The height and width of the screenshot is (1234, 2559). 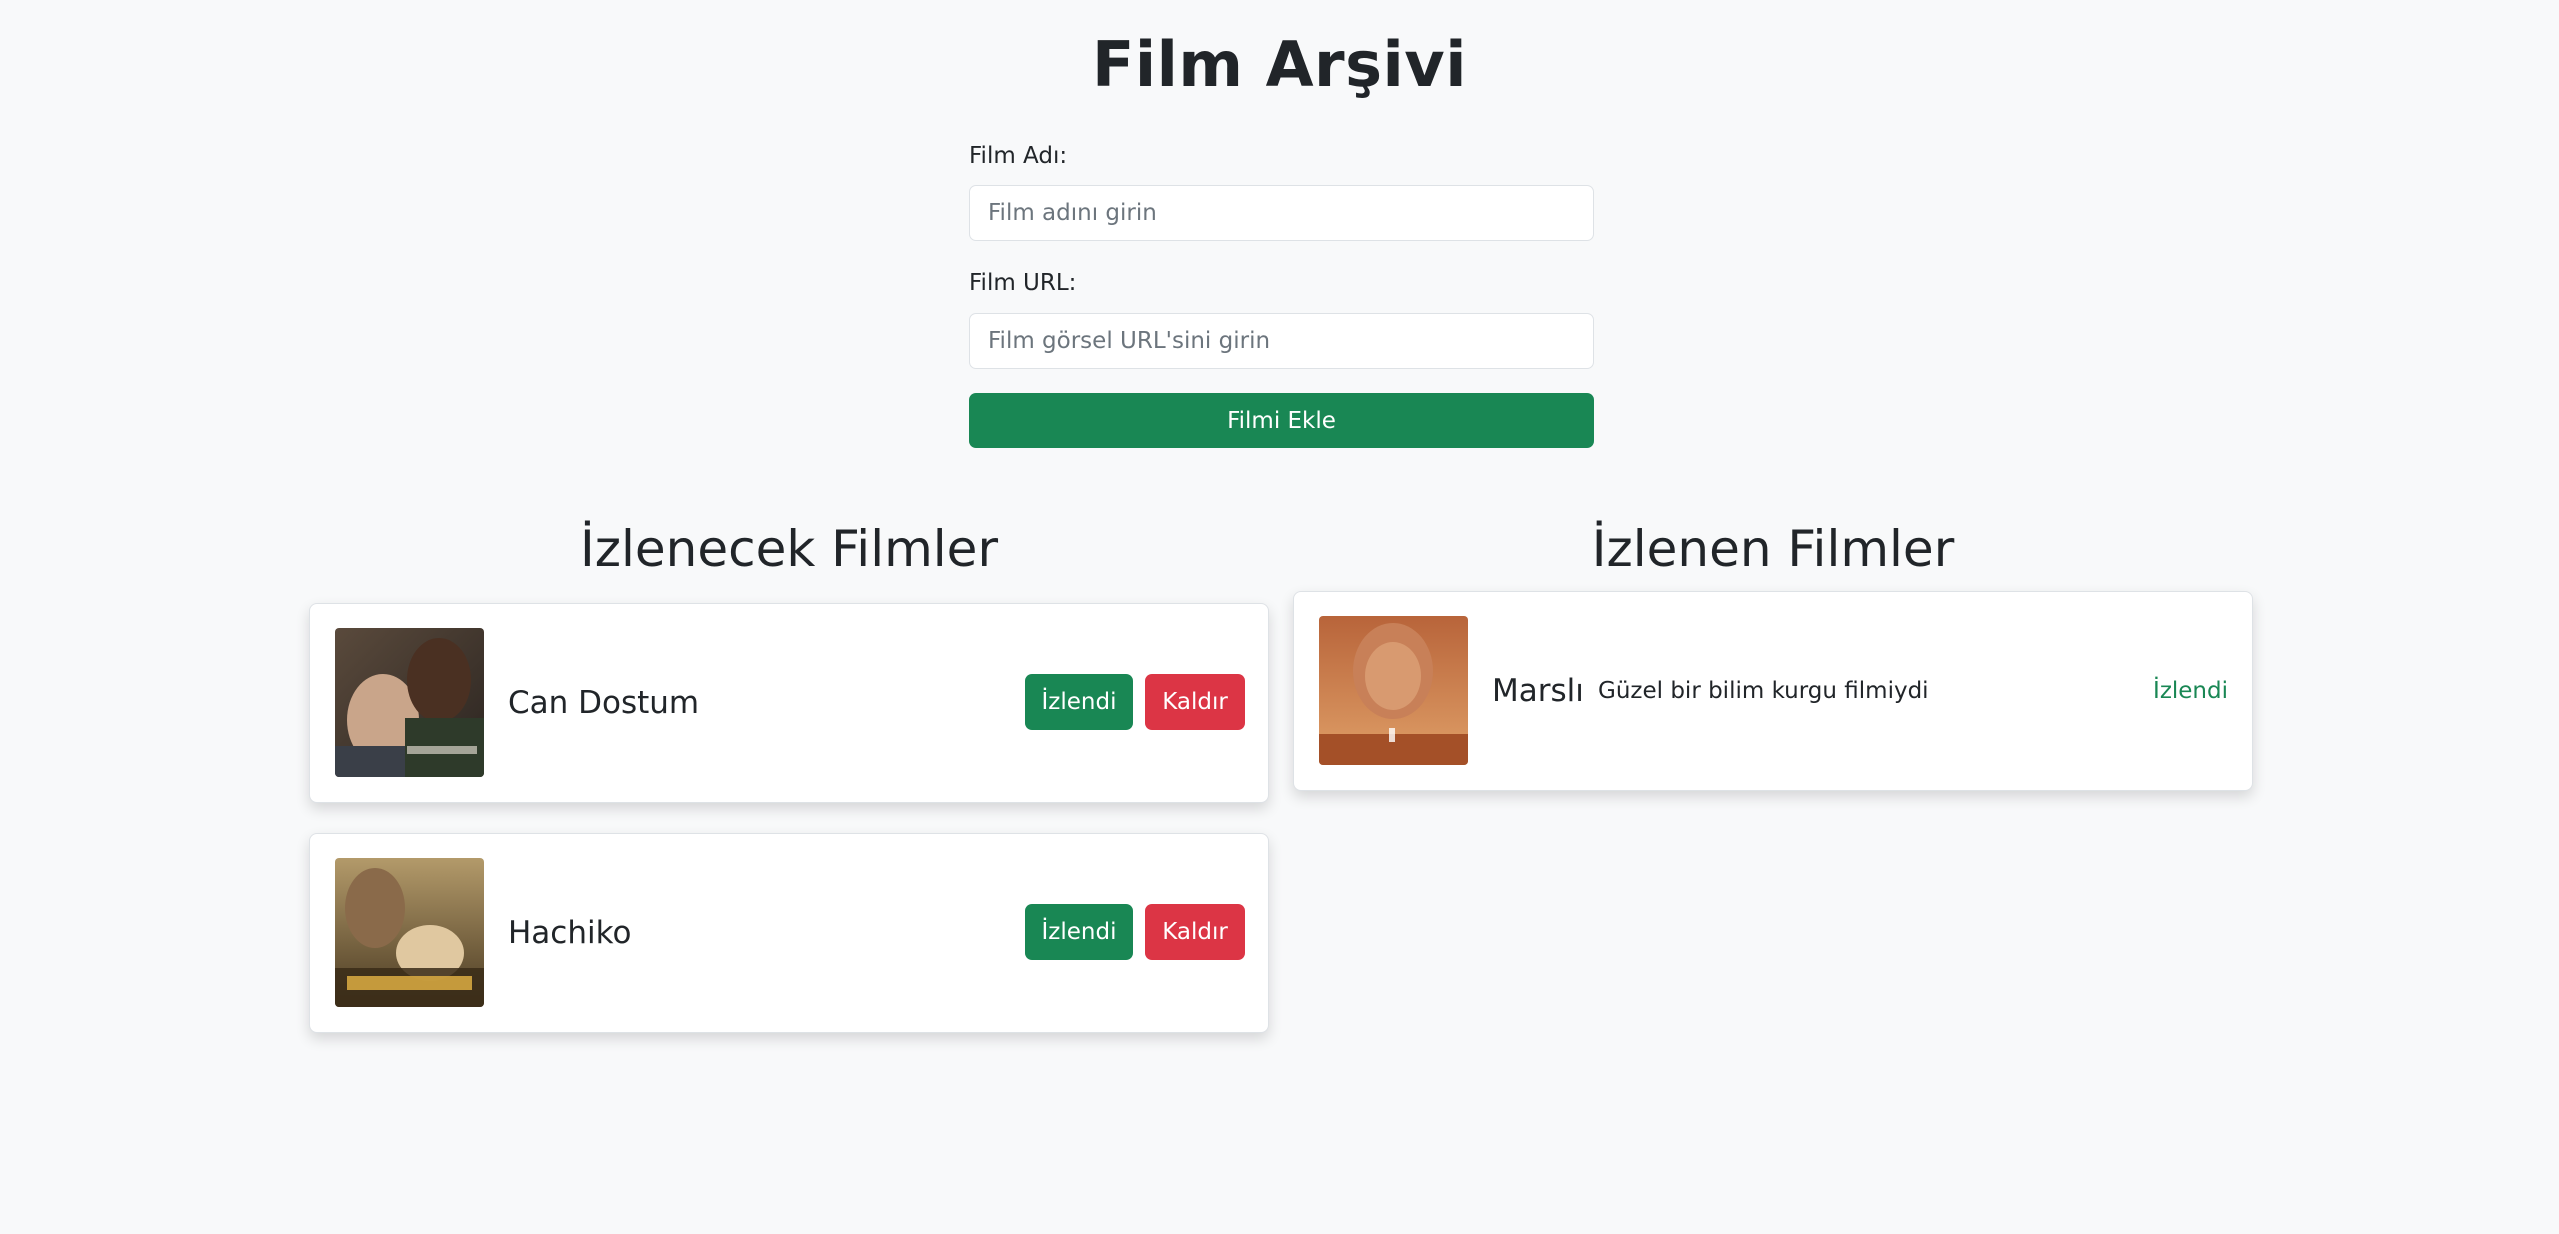 I want to click on to-watch-card: Can Dostum İzlendi Kaldır, so click(x=789, y=703).